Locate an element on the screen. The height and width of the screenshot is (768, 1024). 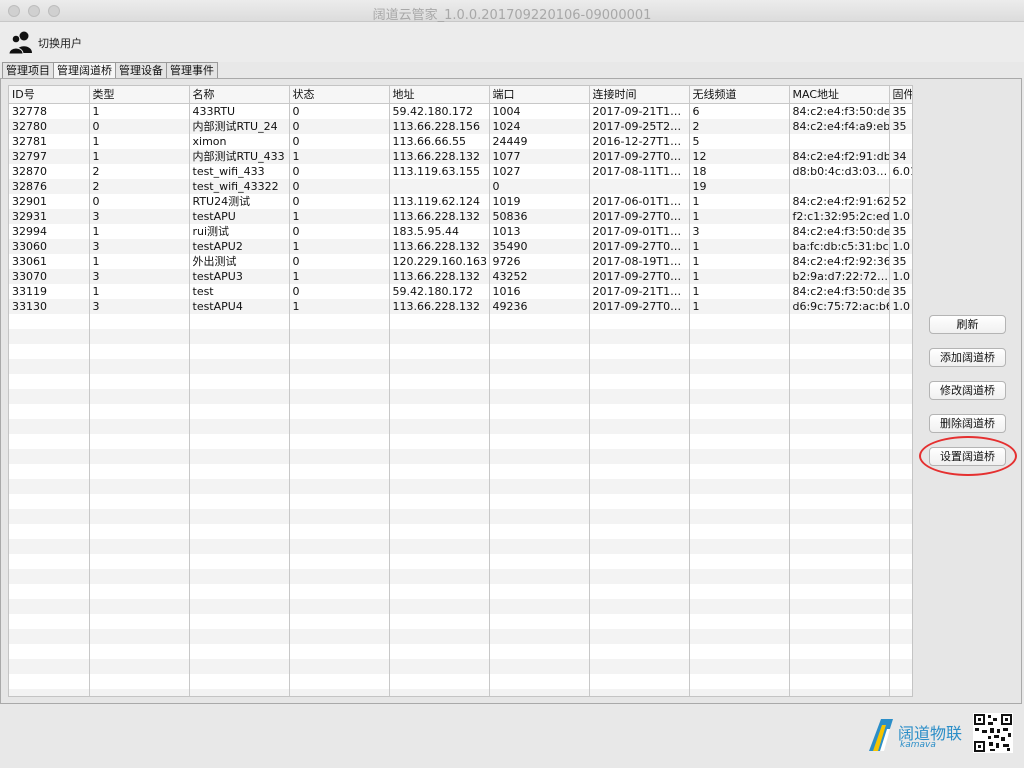
tab-manage-projects: 管理项目 is located at coordinates (28, 70).